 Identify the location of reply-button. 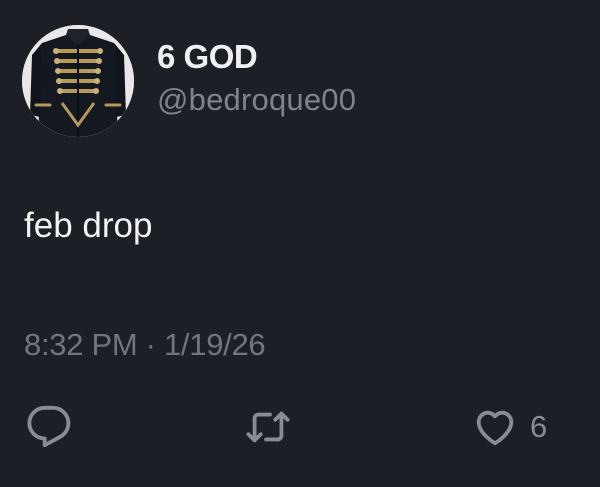
(49, 427).